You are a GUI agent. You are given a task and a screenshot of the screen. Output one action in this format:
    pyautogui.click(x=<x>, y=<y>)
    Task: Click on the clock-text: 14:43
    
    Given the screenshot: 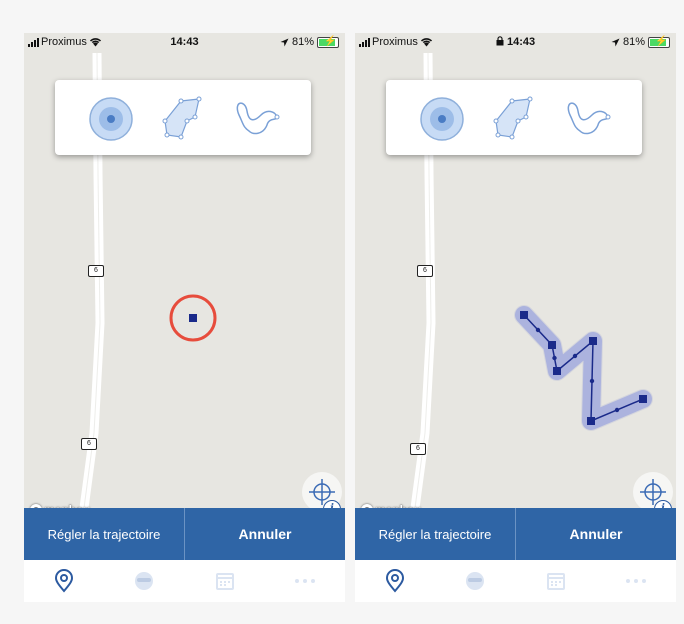 What is the action you would take?
    pyautogui.click(x=521, y=42)
    